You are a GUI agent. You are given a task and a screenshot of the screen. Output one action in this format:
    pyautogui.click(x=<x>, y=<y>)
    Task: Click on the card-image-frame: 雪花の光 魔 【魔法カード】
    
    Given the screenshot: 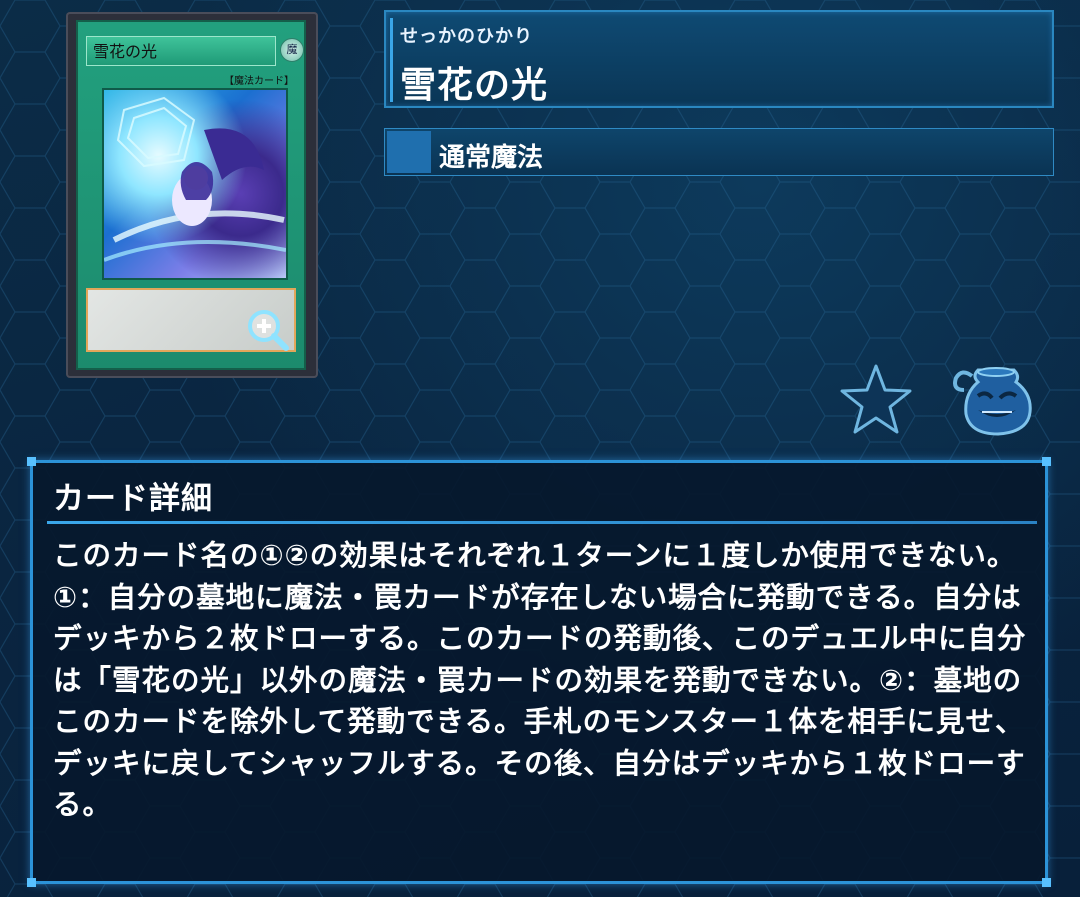 What is the action you would take?
    pyautogui.click(x=192, y=195)
    